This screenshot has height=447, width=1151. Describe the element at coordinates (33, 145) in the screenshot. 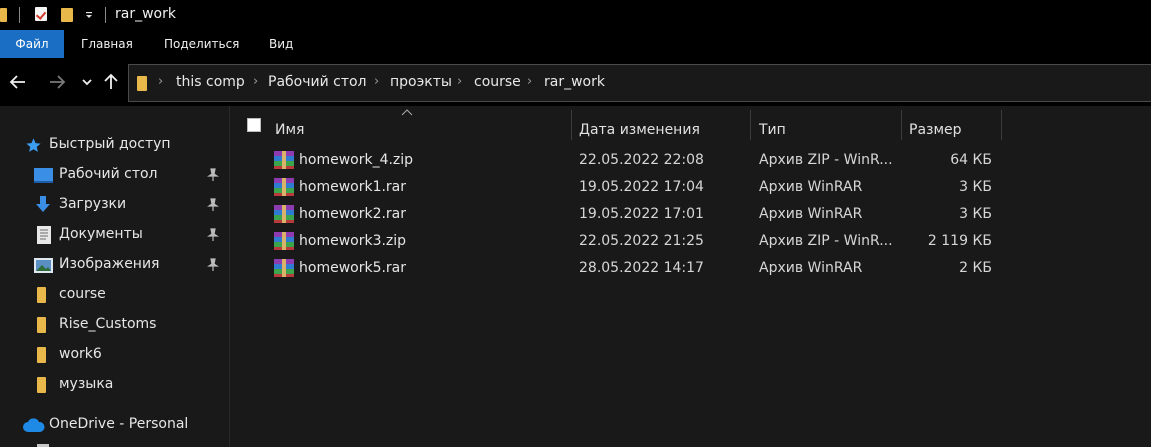

I see `star-icon` at that location.